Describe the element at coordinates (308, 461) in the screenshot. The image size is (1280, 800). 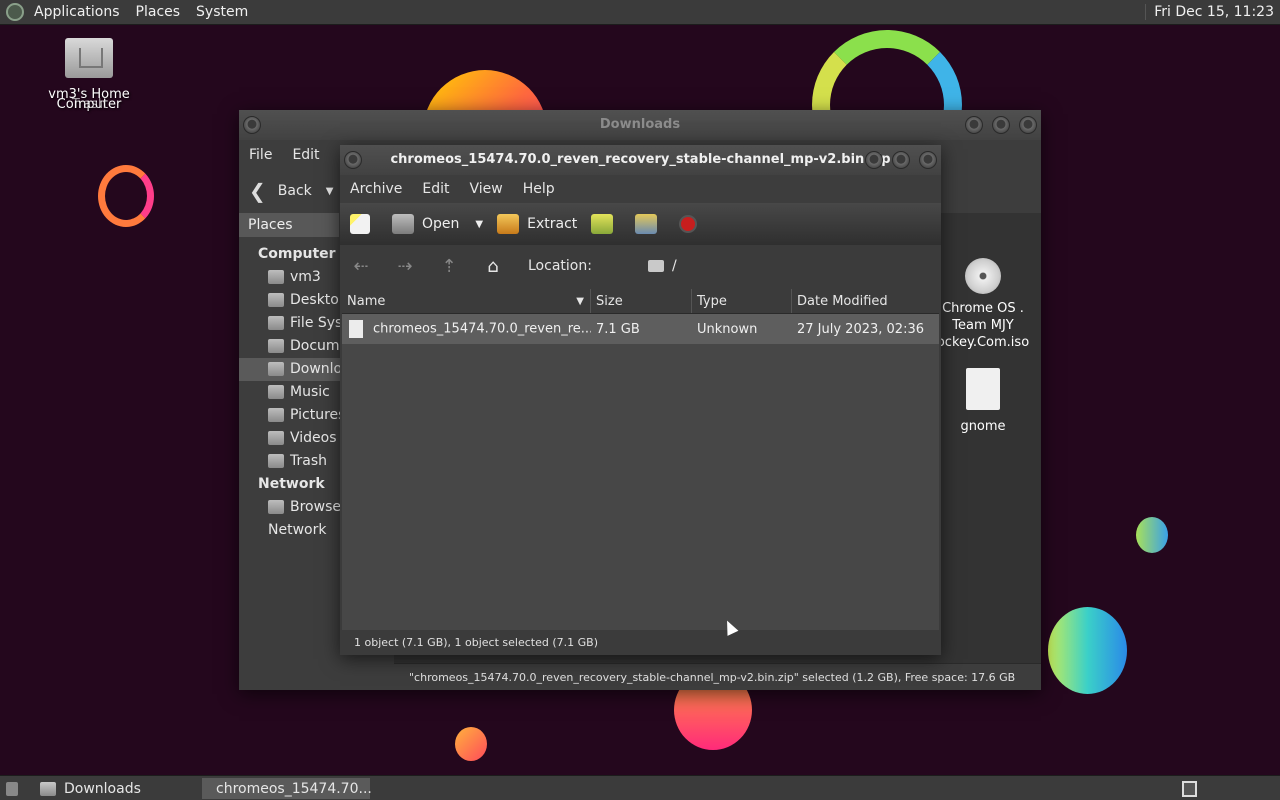
I see `sidebar-item-label: Trash` at that location.